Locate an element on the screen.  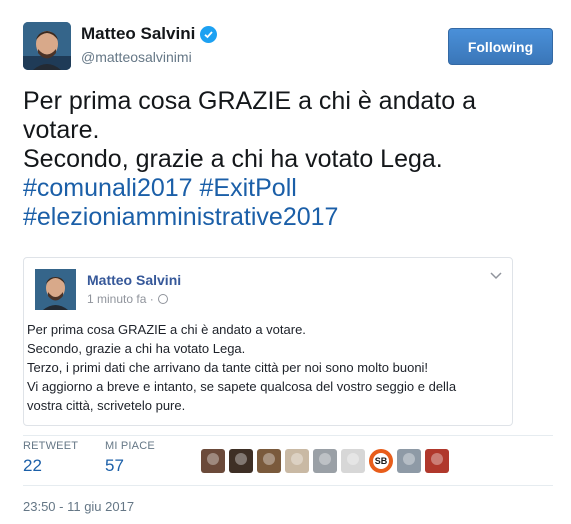
like-label: MI PIACE is located at coordinates (130, 446).